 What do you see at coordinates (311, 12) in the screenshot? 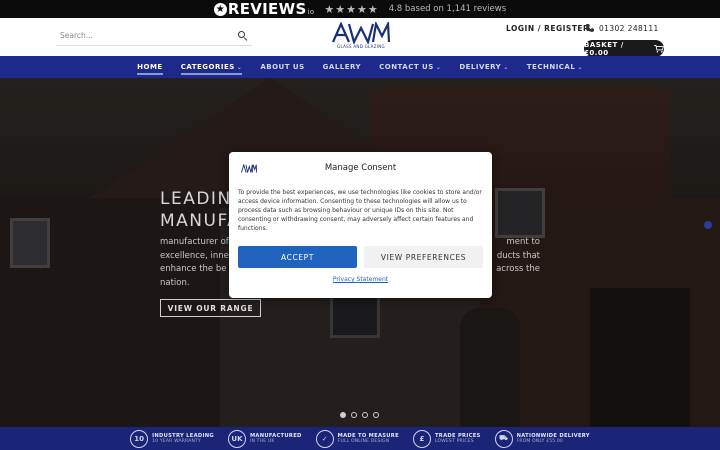
I see `reviews-brand-suffix: io` at bounding box center [311, 12].